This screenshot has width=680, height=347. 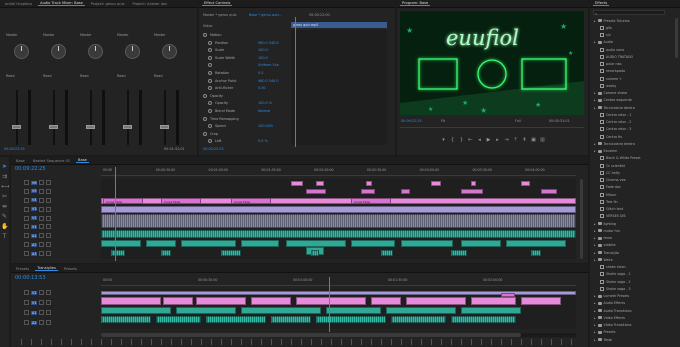 What do you see at coordinates (49, 312) in the screenshot?
I see `track-header: A1` at bounding box center [49, 312].